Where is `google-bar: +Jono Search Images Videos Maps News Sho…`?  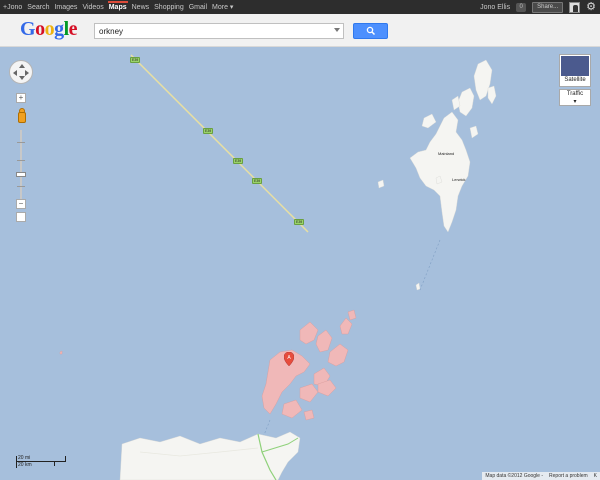 google-bar: +Jono Search Images Videos Maps News Sho… is located at coordinates (300, 7).